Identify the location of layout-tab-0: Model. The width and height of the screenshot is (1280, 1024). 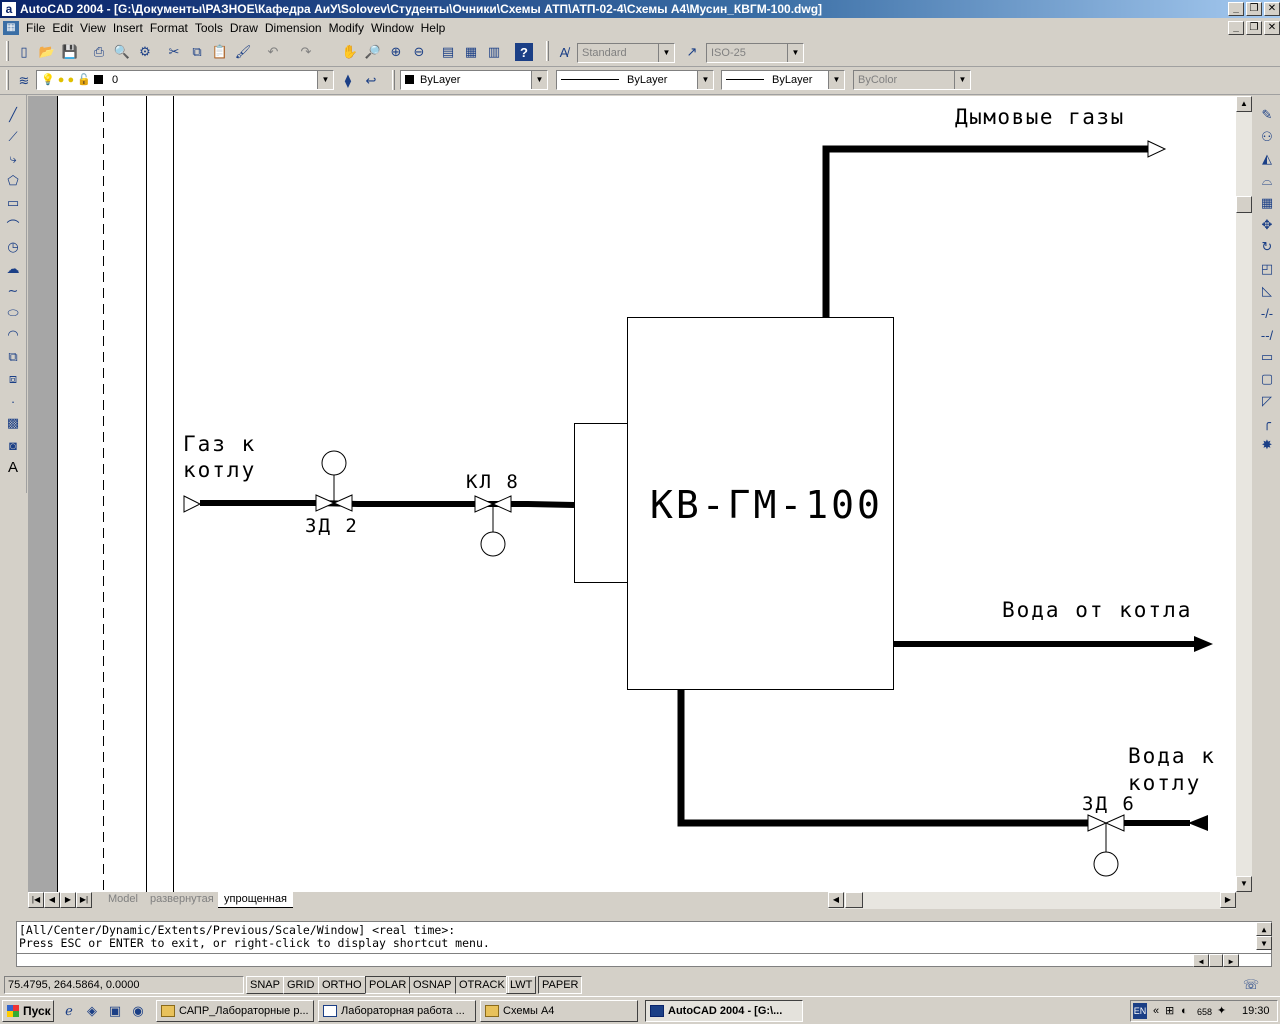
(123, 900).